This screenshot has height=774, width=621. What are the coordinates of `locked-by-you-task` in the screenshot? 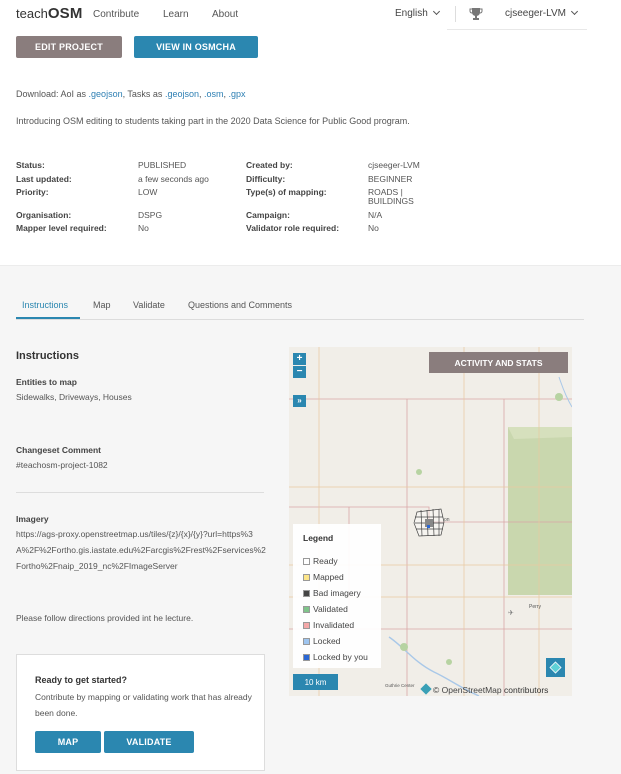 It's located at (428, 526).